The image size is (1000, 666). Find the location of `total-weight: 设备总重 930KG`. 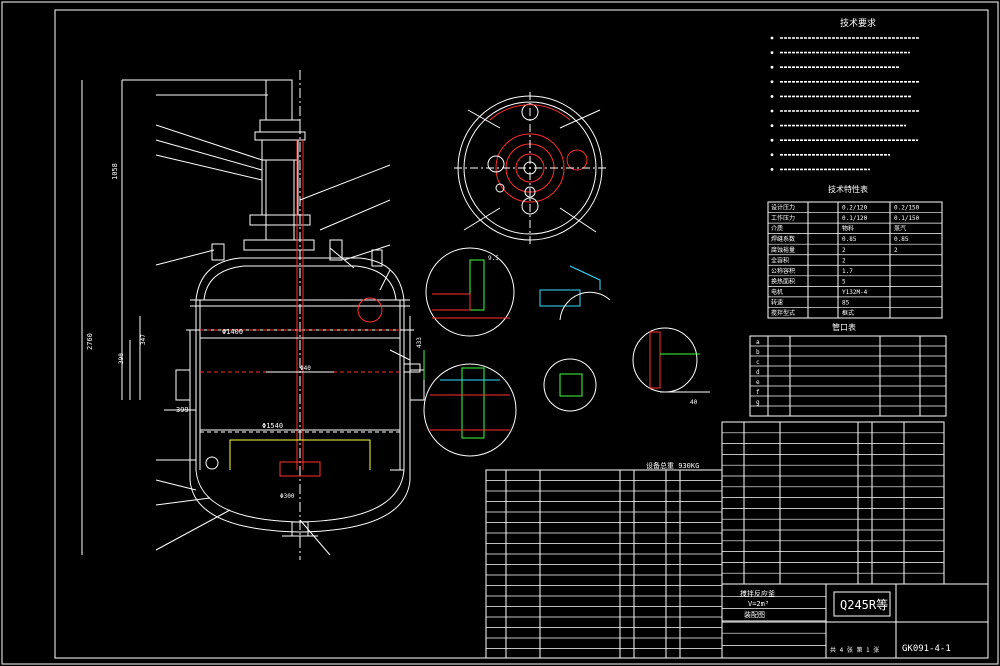

total-weight: 设备总重 930KG is located at coordinates (672, 465).